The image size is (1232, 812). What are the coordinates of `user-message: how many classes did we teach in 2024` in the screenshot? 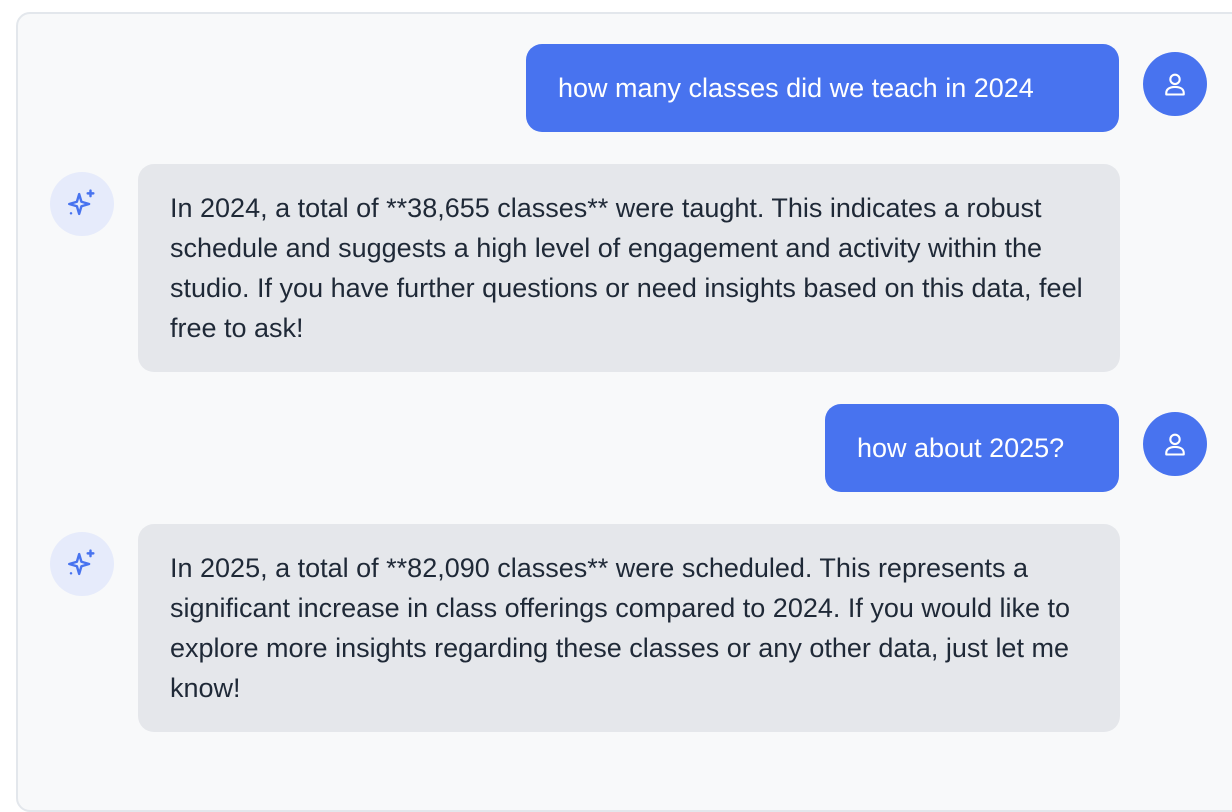 It's located at (822, 88).